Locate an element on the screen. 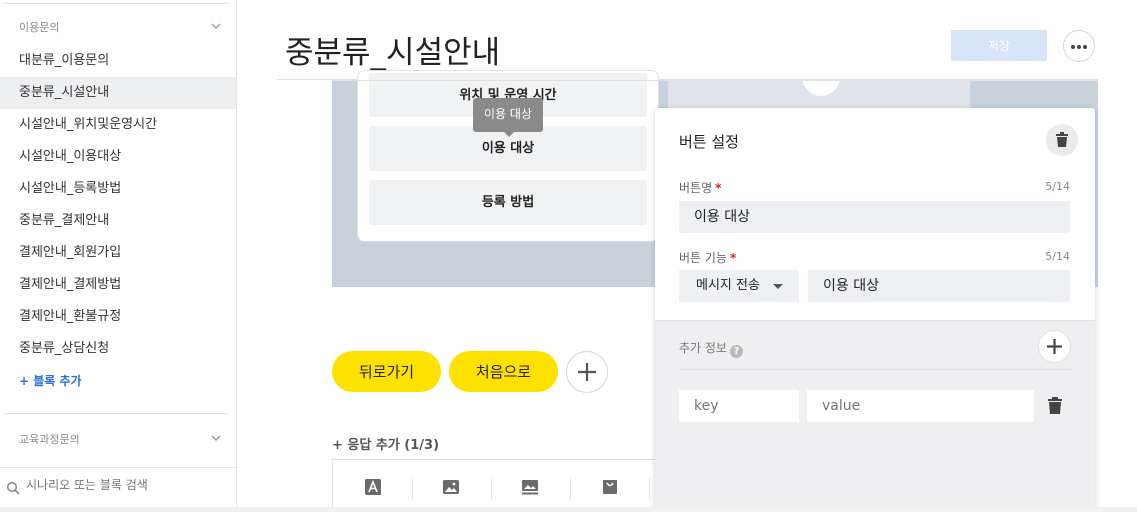 Image resolution: width=1137 pixels, height=512 pixels. save-button: 저장 is located at coordinates (999, 45).